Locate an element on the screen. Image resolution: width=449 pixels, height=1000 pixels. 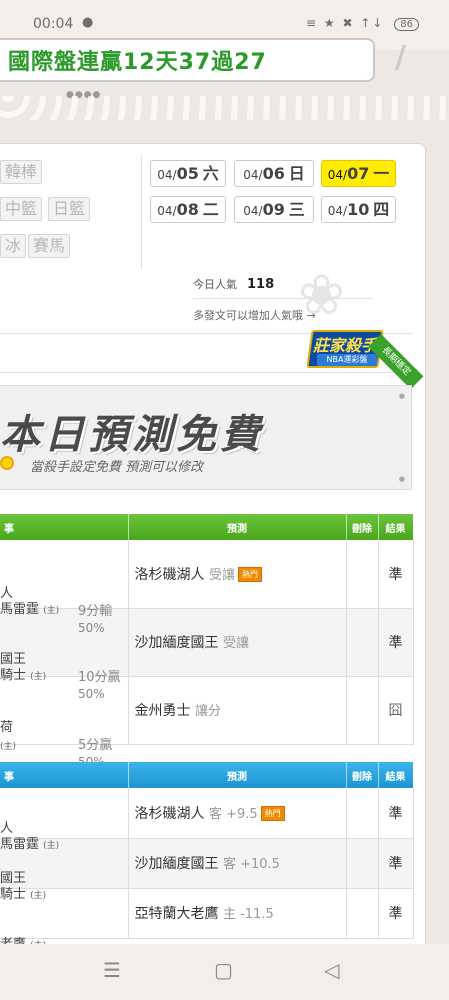
table-row: 老鷹 (主) 亞特蘭大老鷹 主 -11.5 準 is located at coordinates (207, 920).